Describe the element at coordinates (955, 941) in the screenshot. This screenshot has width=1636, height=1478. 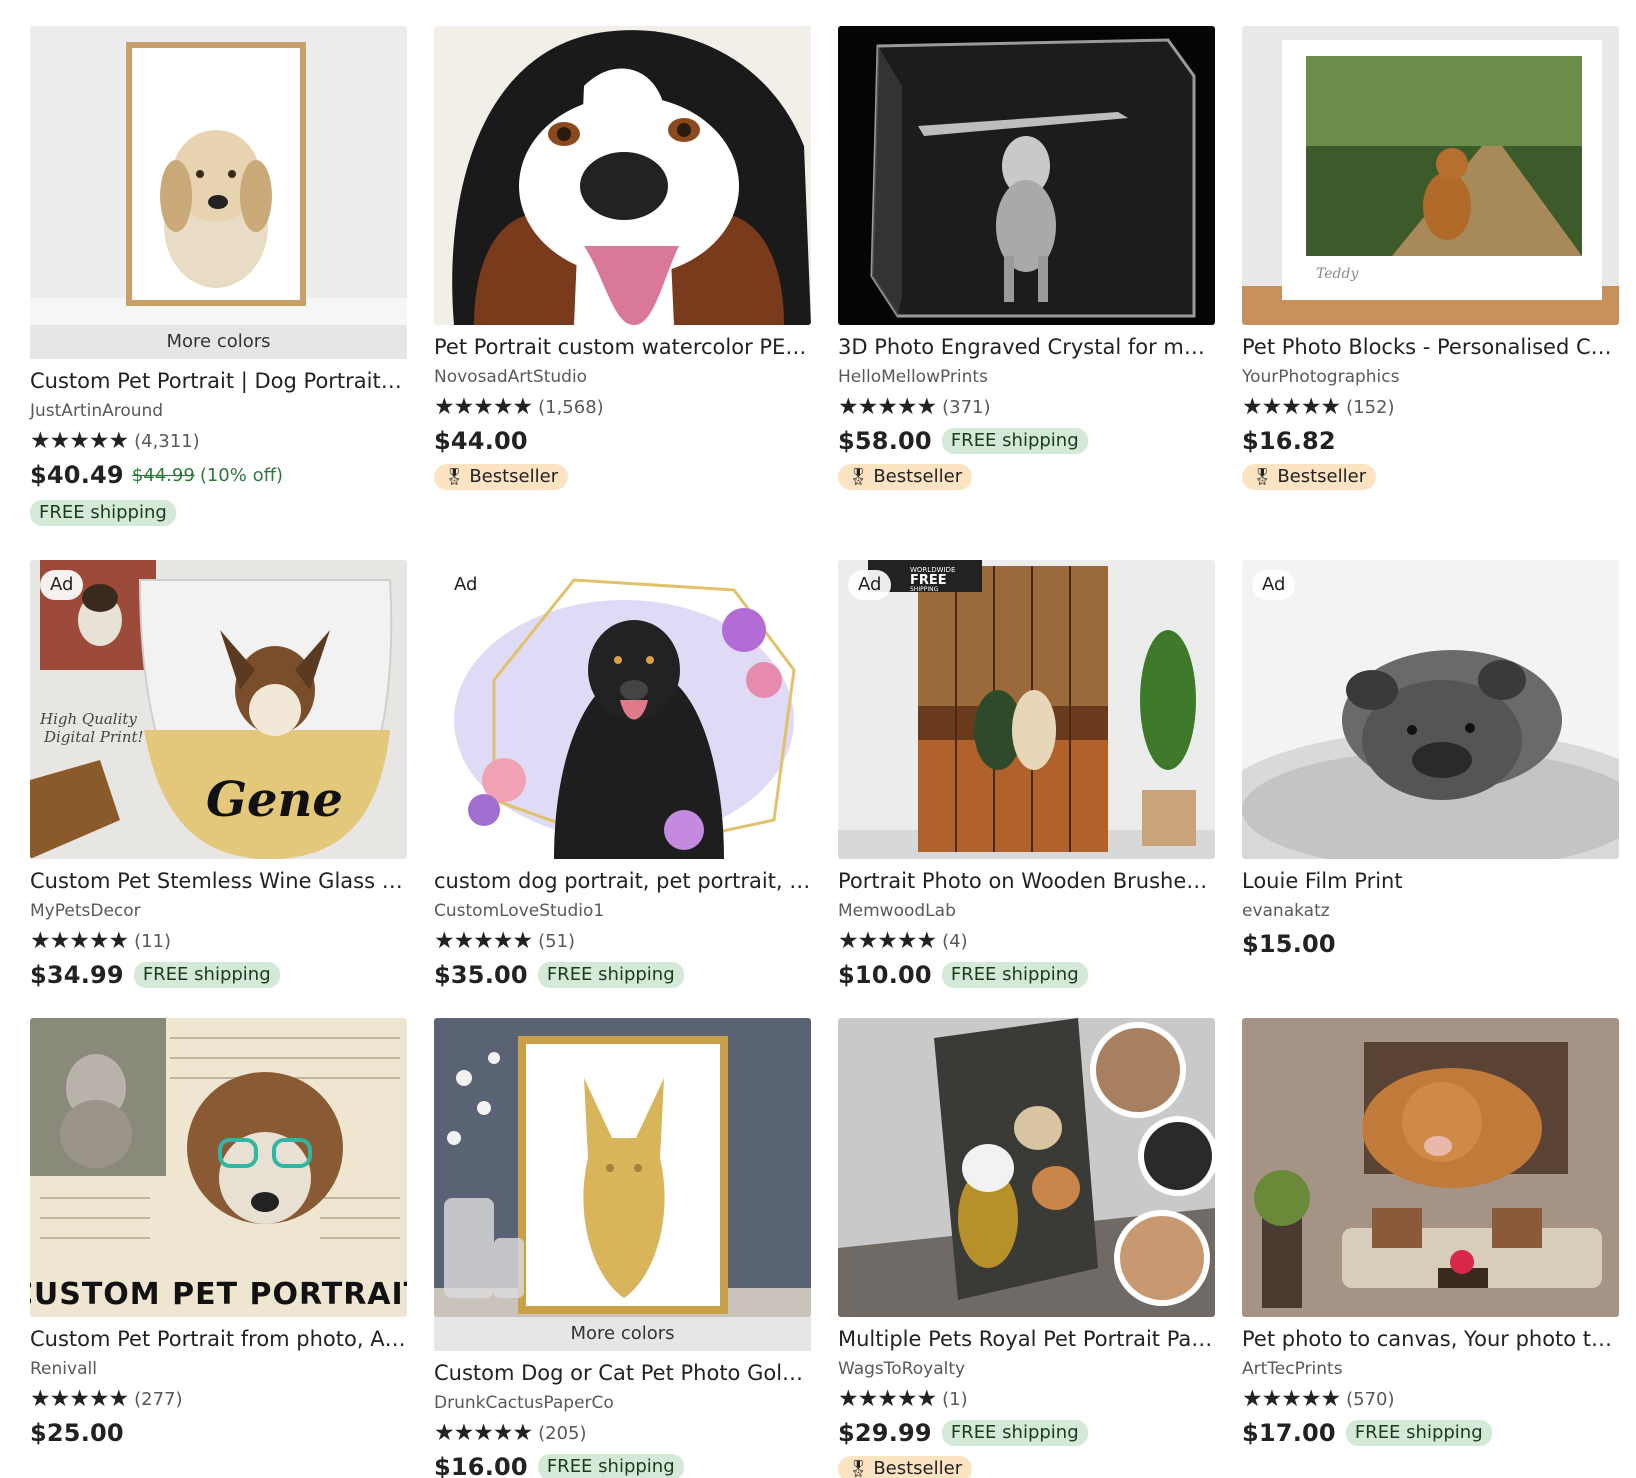
I see `review-count: (4)` at that location.